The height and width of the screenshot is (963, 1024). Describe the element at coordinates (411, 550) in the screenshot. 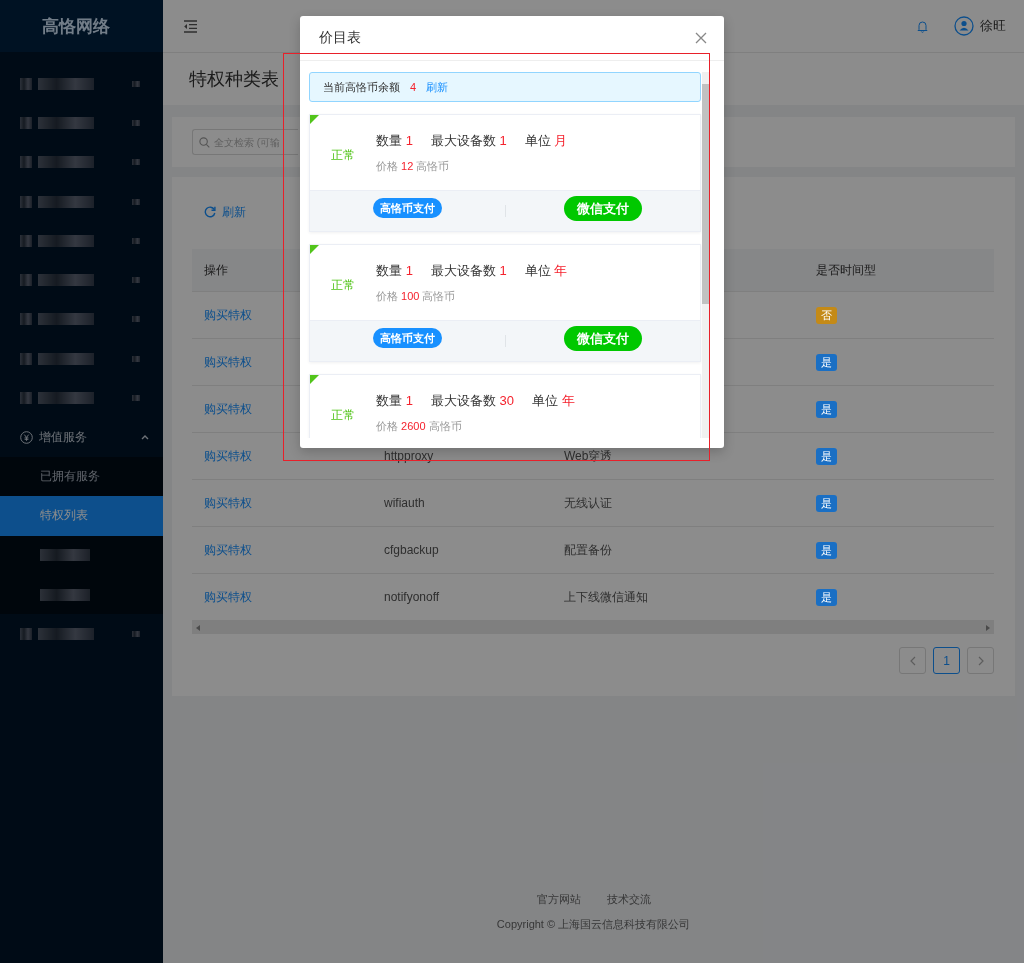

I see `table-cell: cfgbackup` at that location.